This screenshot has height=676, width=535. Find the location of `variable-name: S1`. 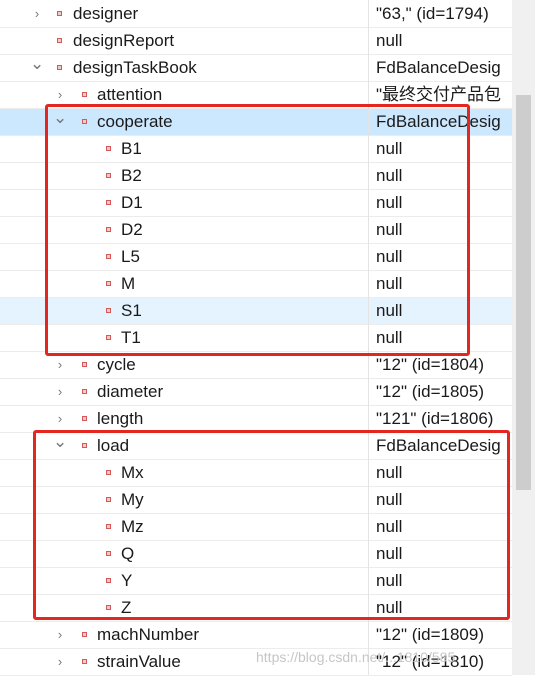

variable-name: S1 is located at coordinates (131, 310).